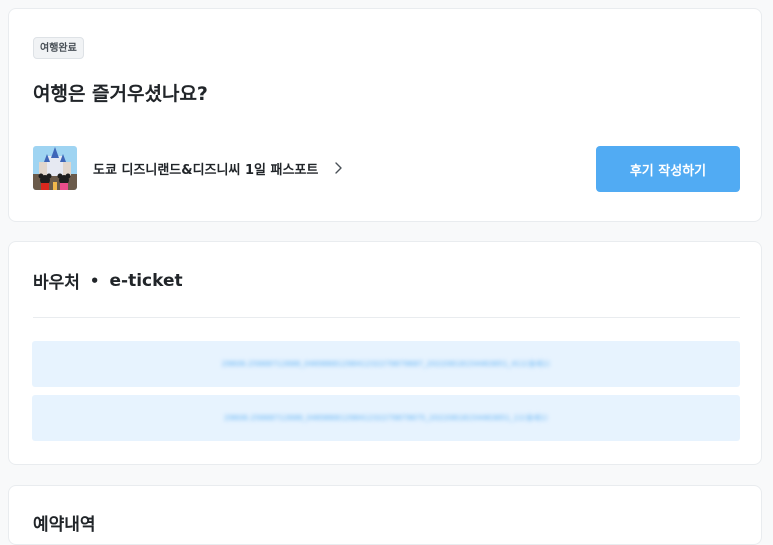  I want to click on voucher-heading: 바우처 • e-ticket, so click(108, 281).